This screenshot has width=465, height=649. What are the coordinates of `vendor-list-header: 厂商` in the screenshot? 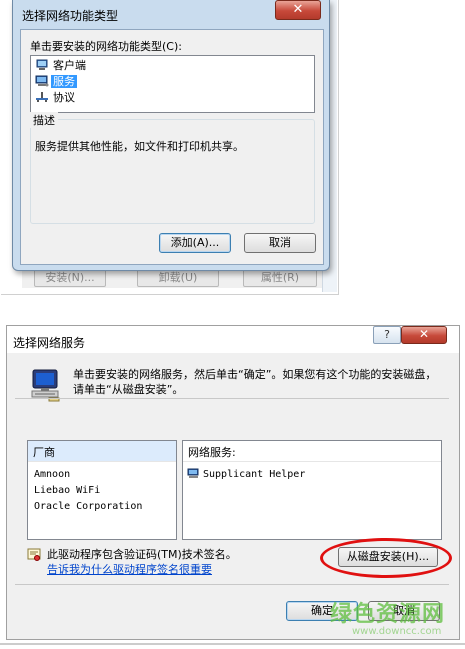 It's located at (102, 451).